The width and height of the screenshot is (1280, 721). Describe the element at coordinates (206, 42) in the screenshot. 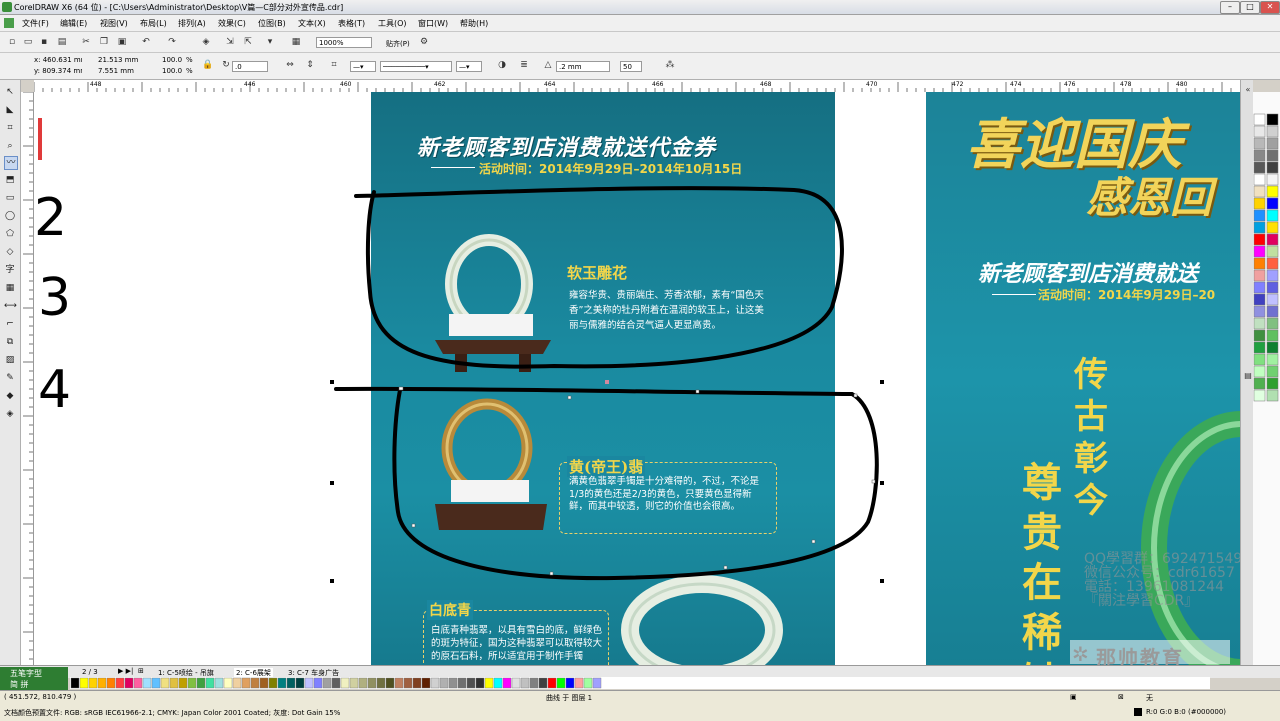

I see `search-content-icon: ◈` at that location.